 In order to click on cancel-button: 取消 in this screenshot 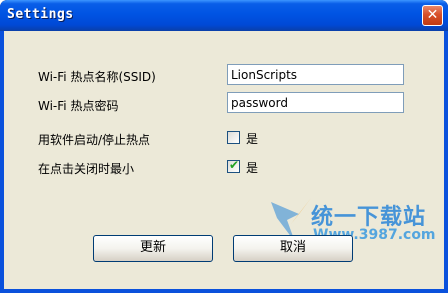, I will do `click(293, 248)`.